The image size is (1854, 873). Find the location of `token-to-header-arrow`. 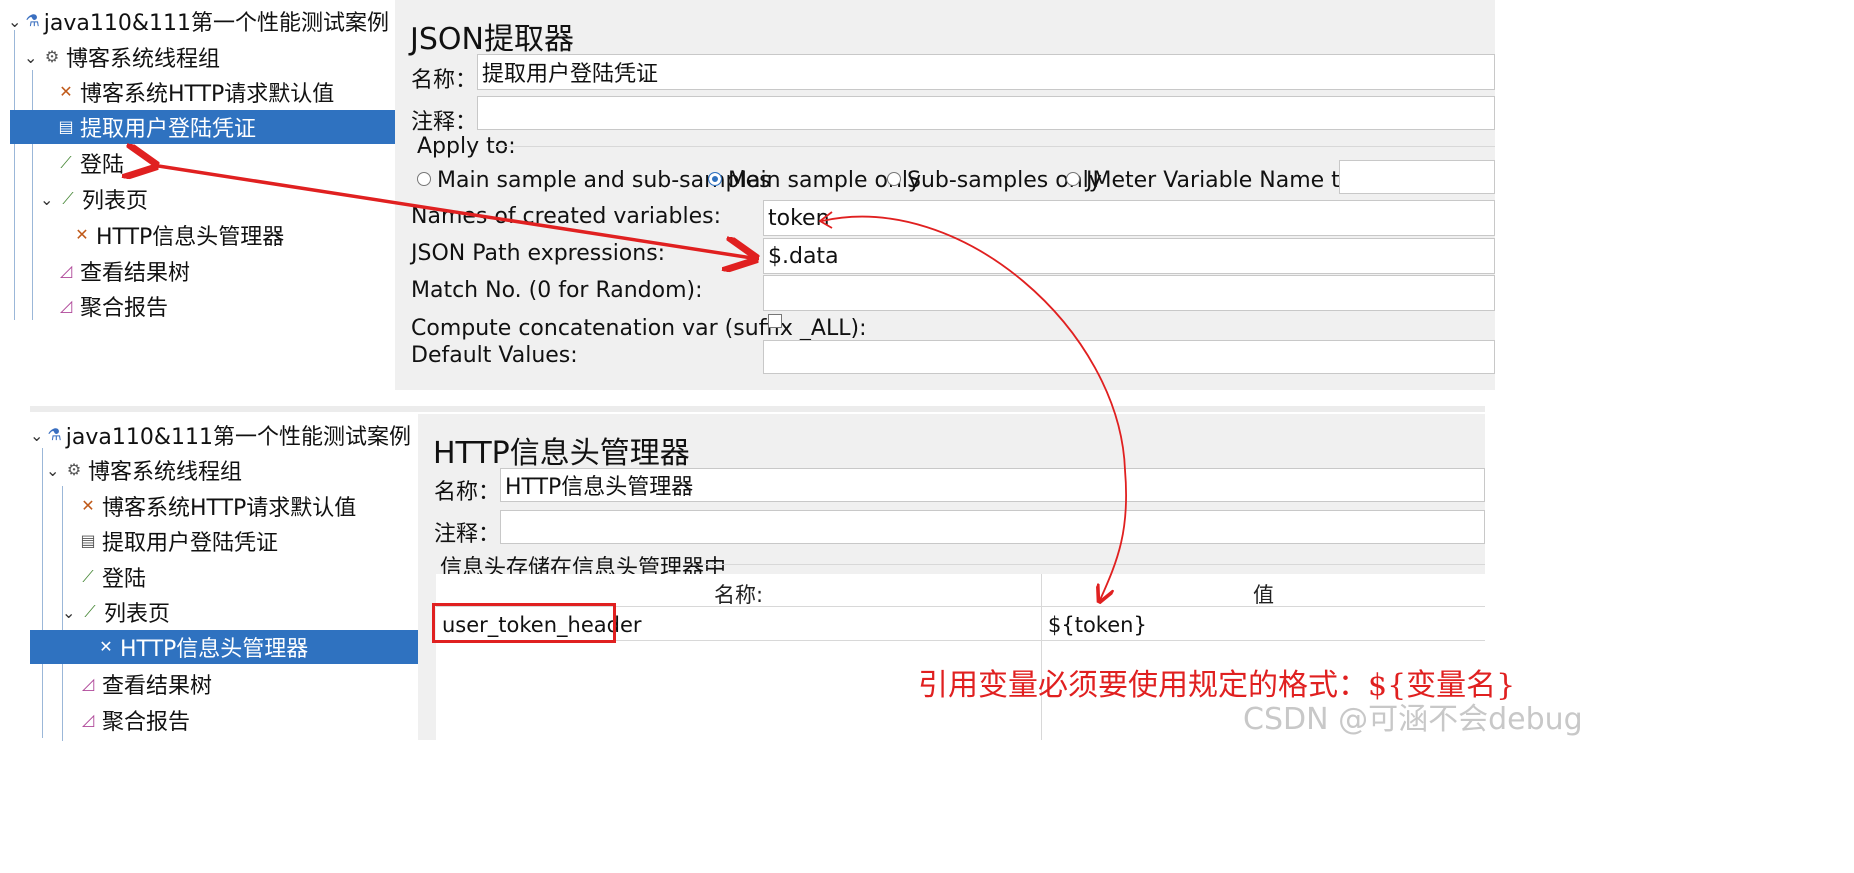

token-to-header-arrow is located at coordinates (974, 407).